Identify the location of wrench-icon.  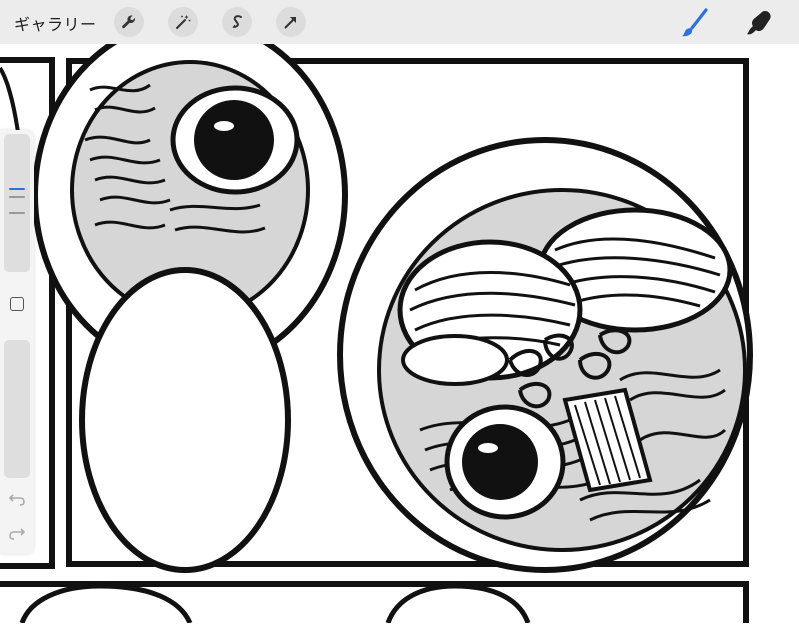
(129, 22).